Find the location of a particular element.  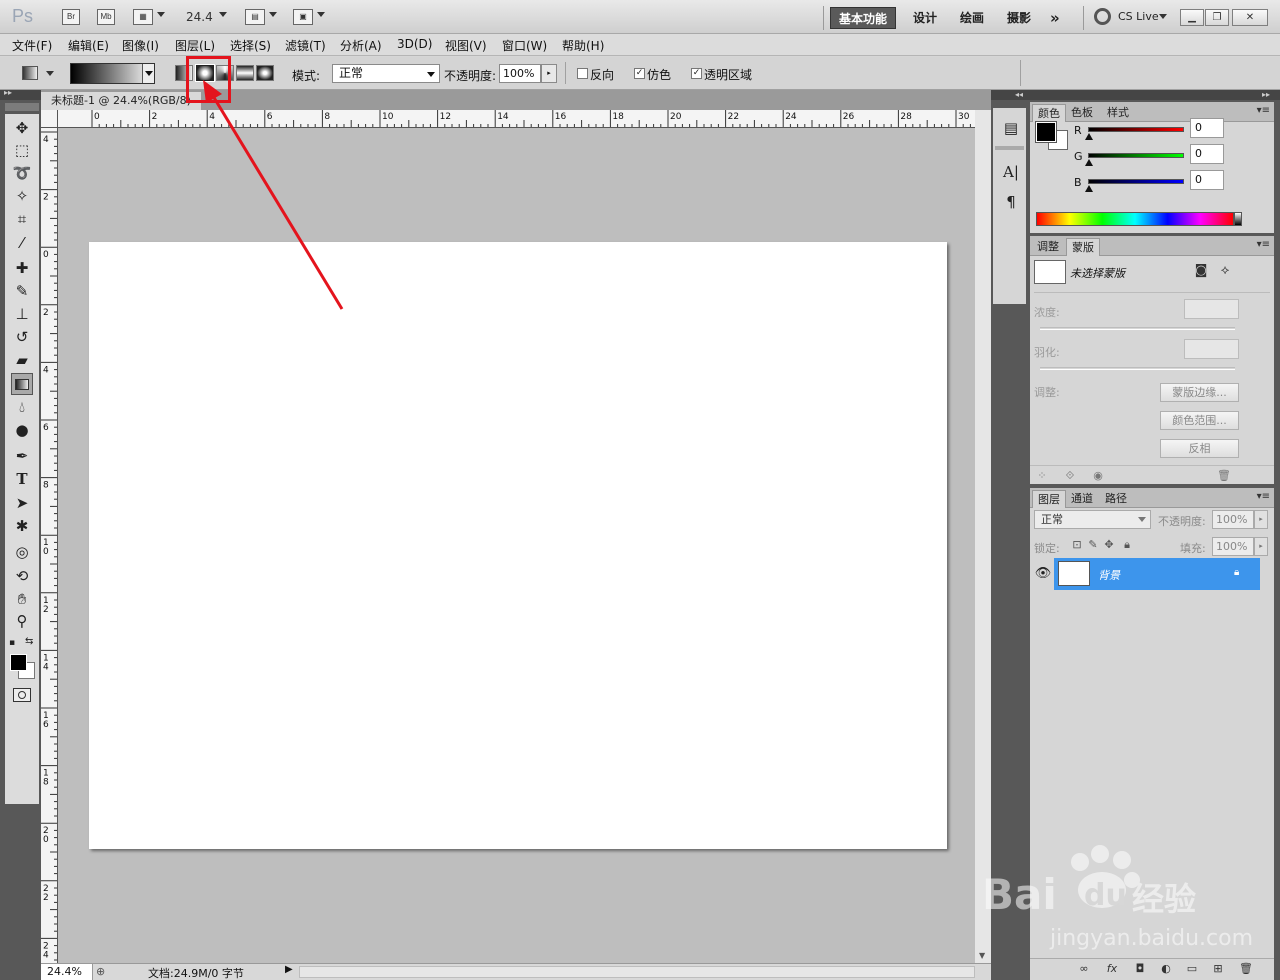

watermark-brand: Bai is located at coordinates (1019, 894).